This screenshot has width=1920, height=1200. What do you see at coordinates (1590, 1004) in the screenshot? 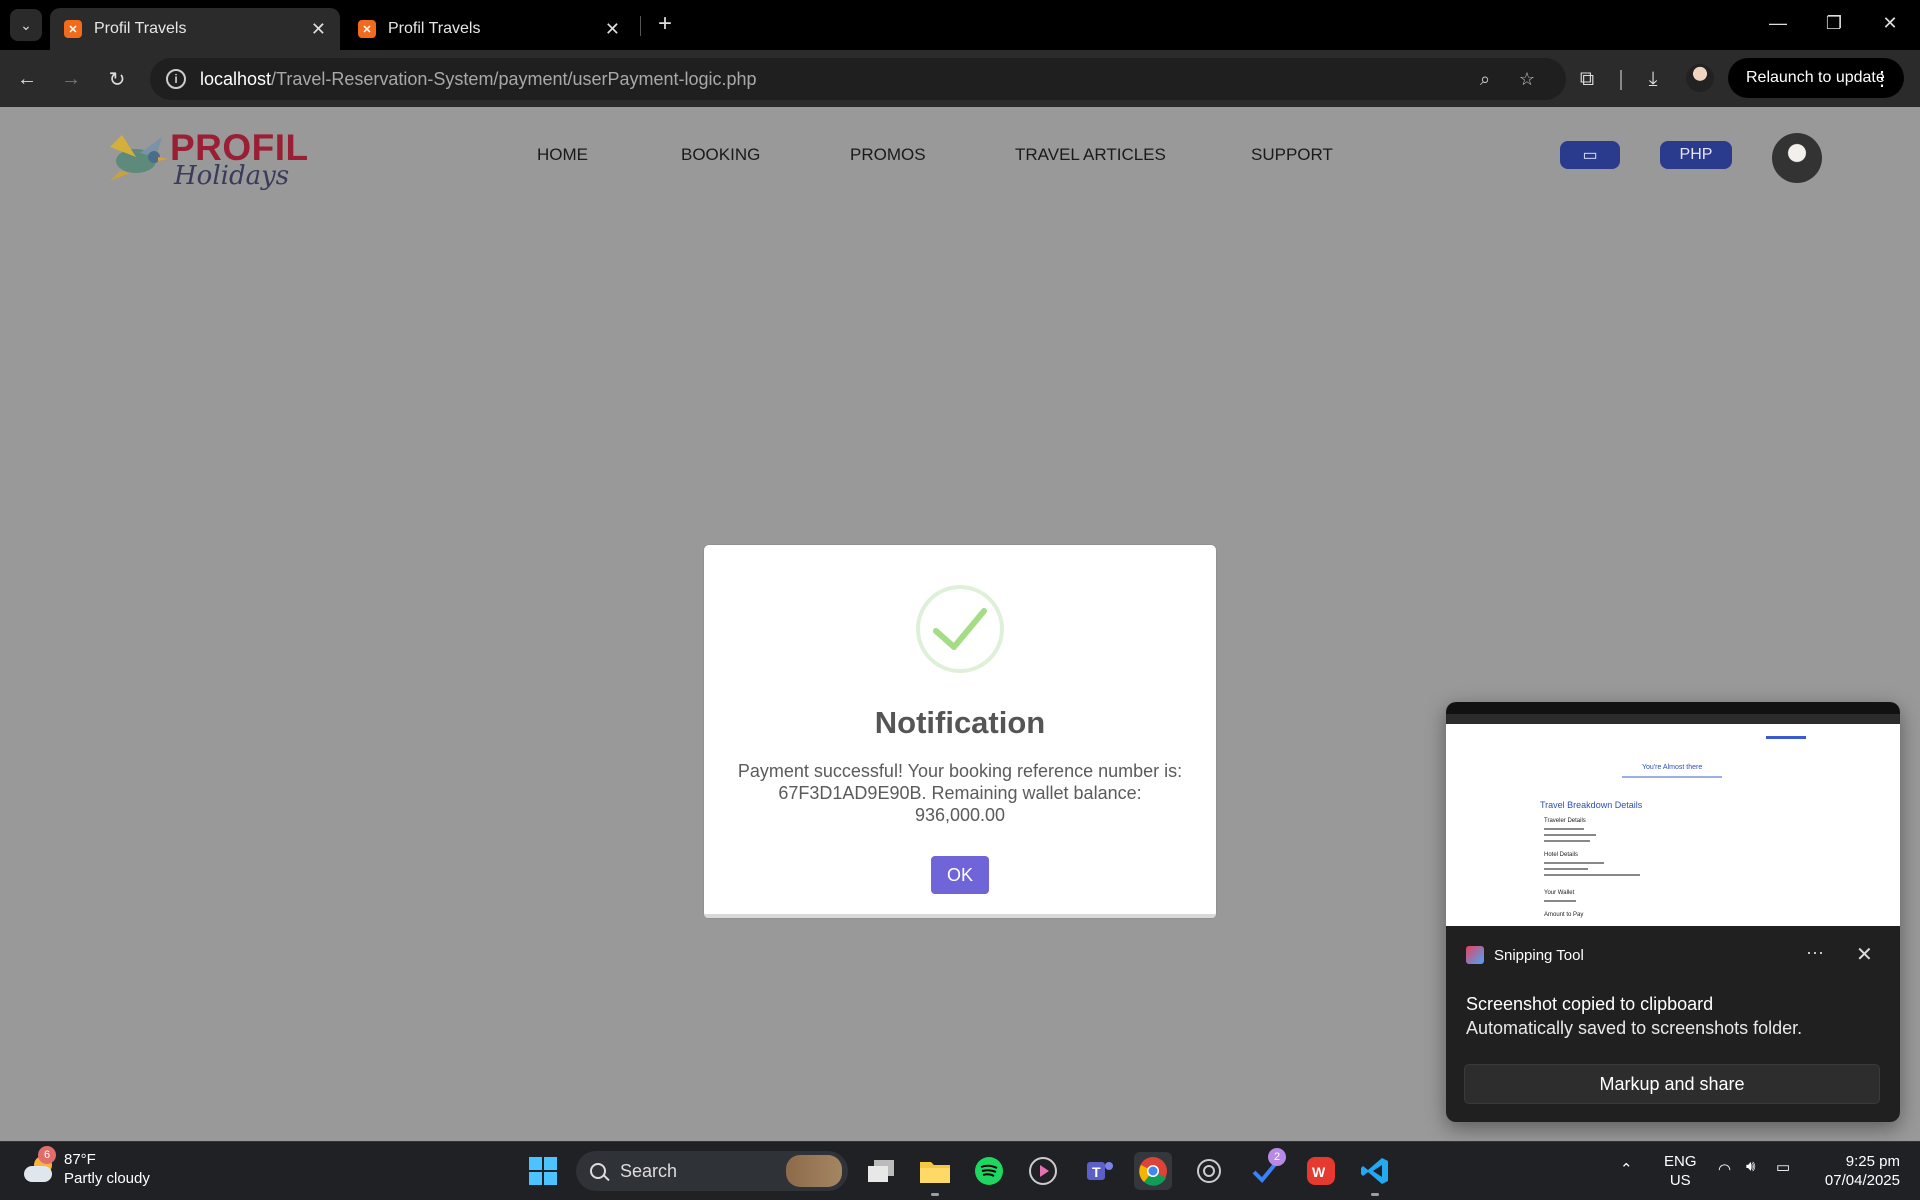
I see `toast-line-1: Screenshot copied to clipboard` at bounding box center [1590, 1004].